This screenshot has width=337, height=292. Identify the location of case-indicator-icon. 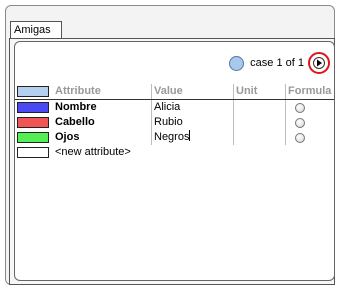
(237, 63).